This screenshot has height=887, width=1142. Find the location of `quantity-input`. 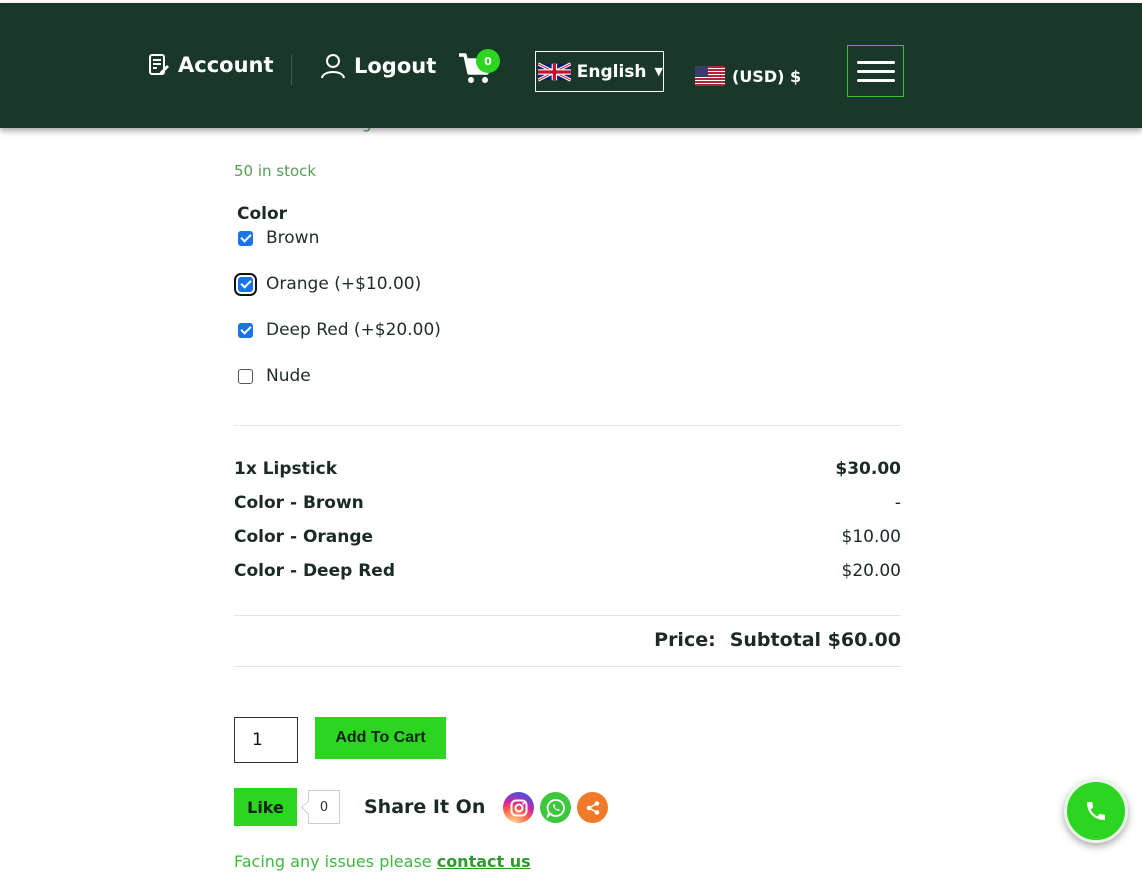

quantity-input is located at coordinates (266, 740).